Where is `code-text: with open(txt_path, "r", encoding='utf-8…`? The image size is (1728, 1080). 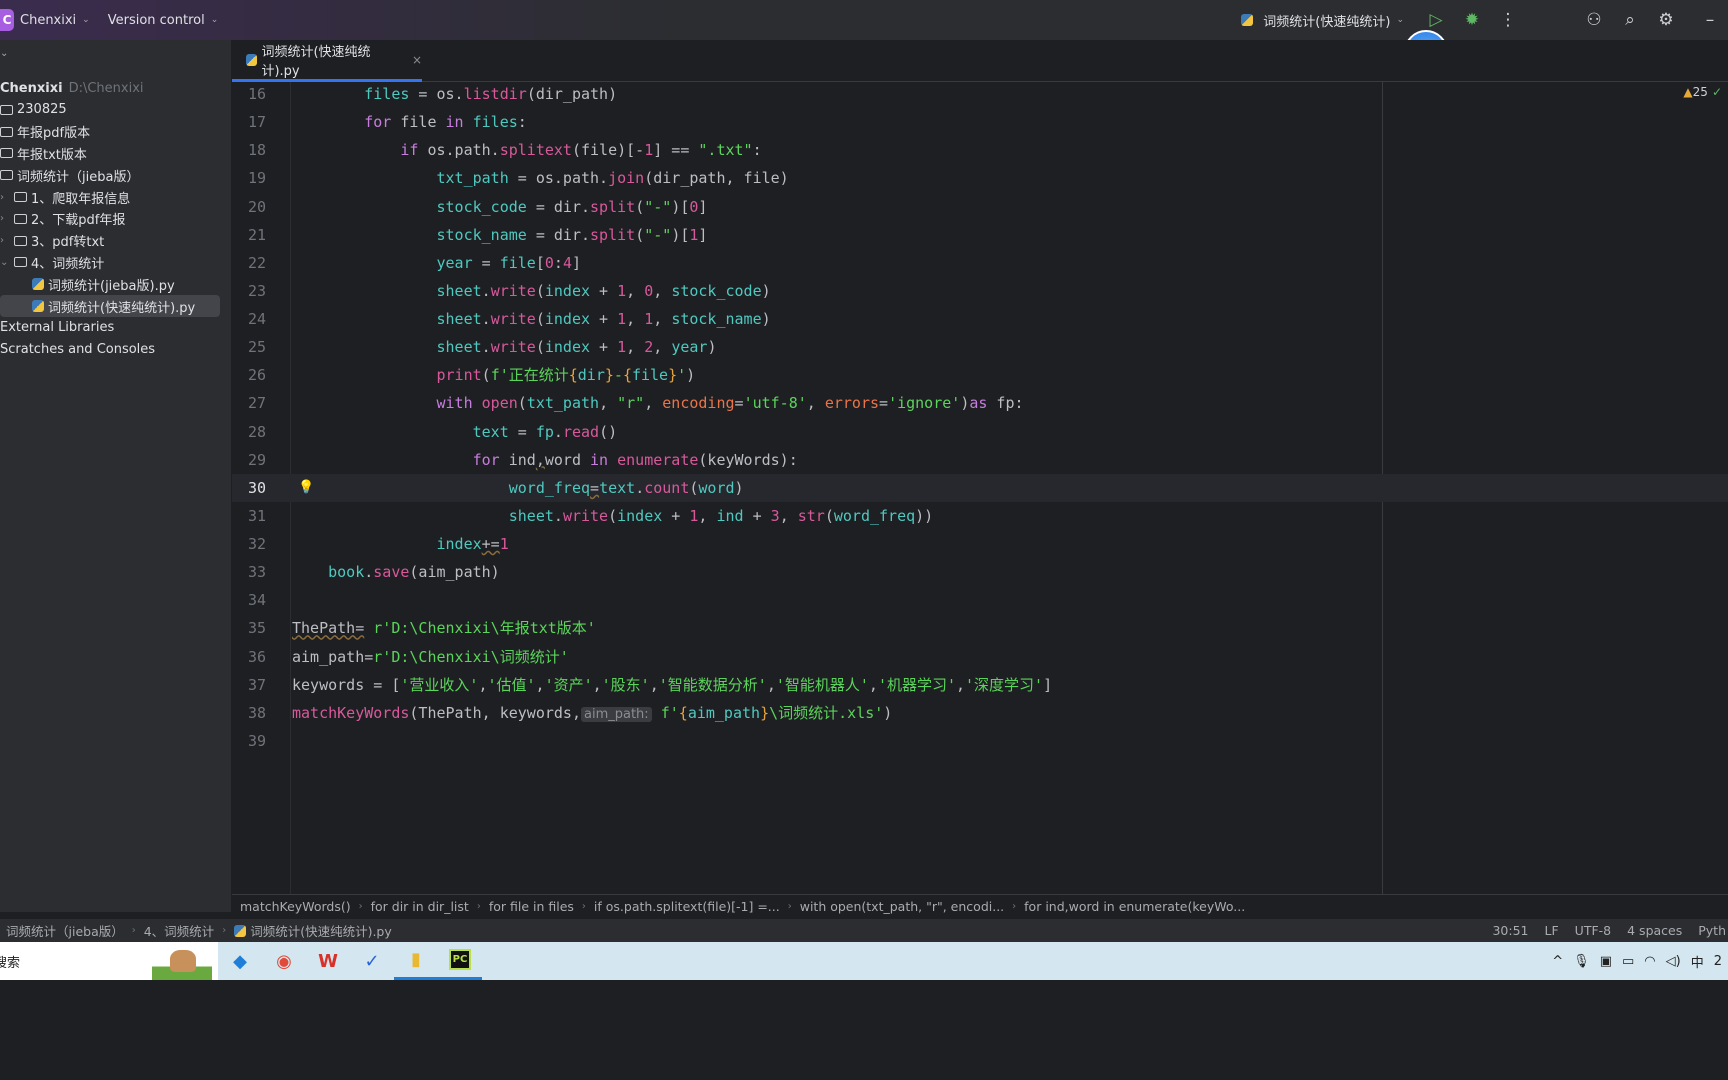
code-text: with open(txt_path, "r", encoding='utf-8… is located at coordinates (658, 403).